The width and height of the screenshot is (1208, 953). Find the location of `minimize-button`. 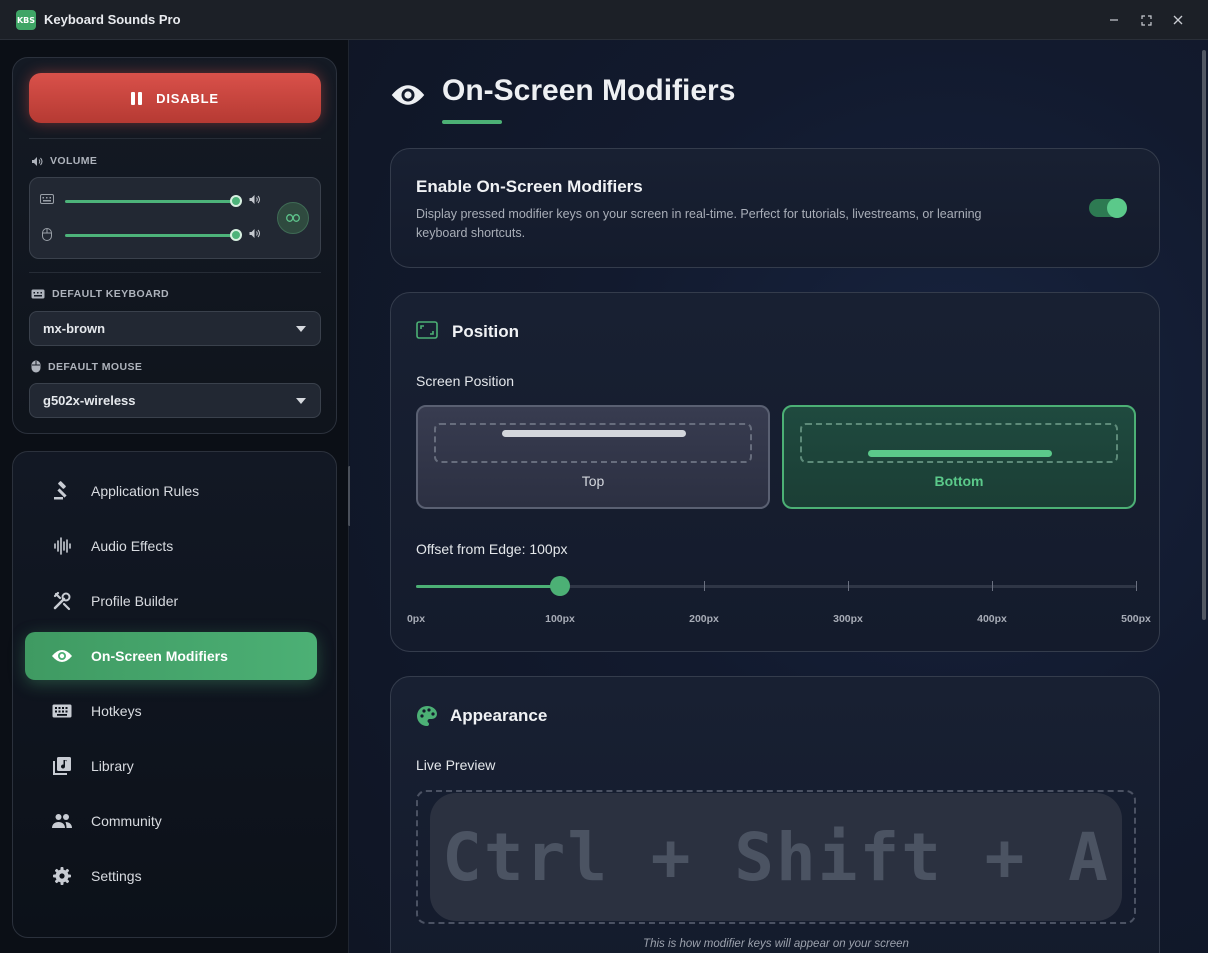

minimize-button is located at coordinates (1114, 20).